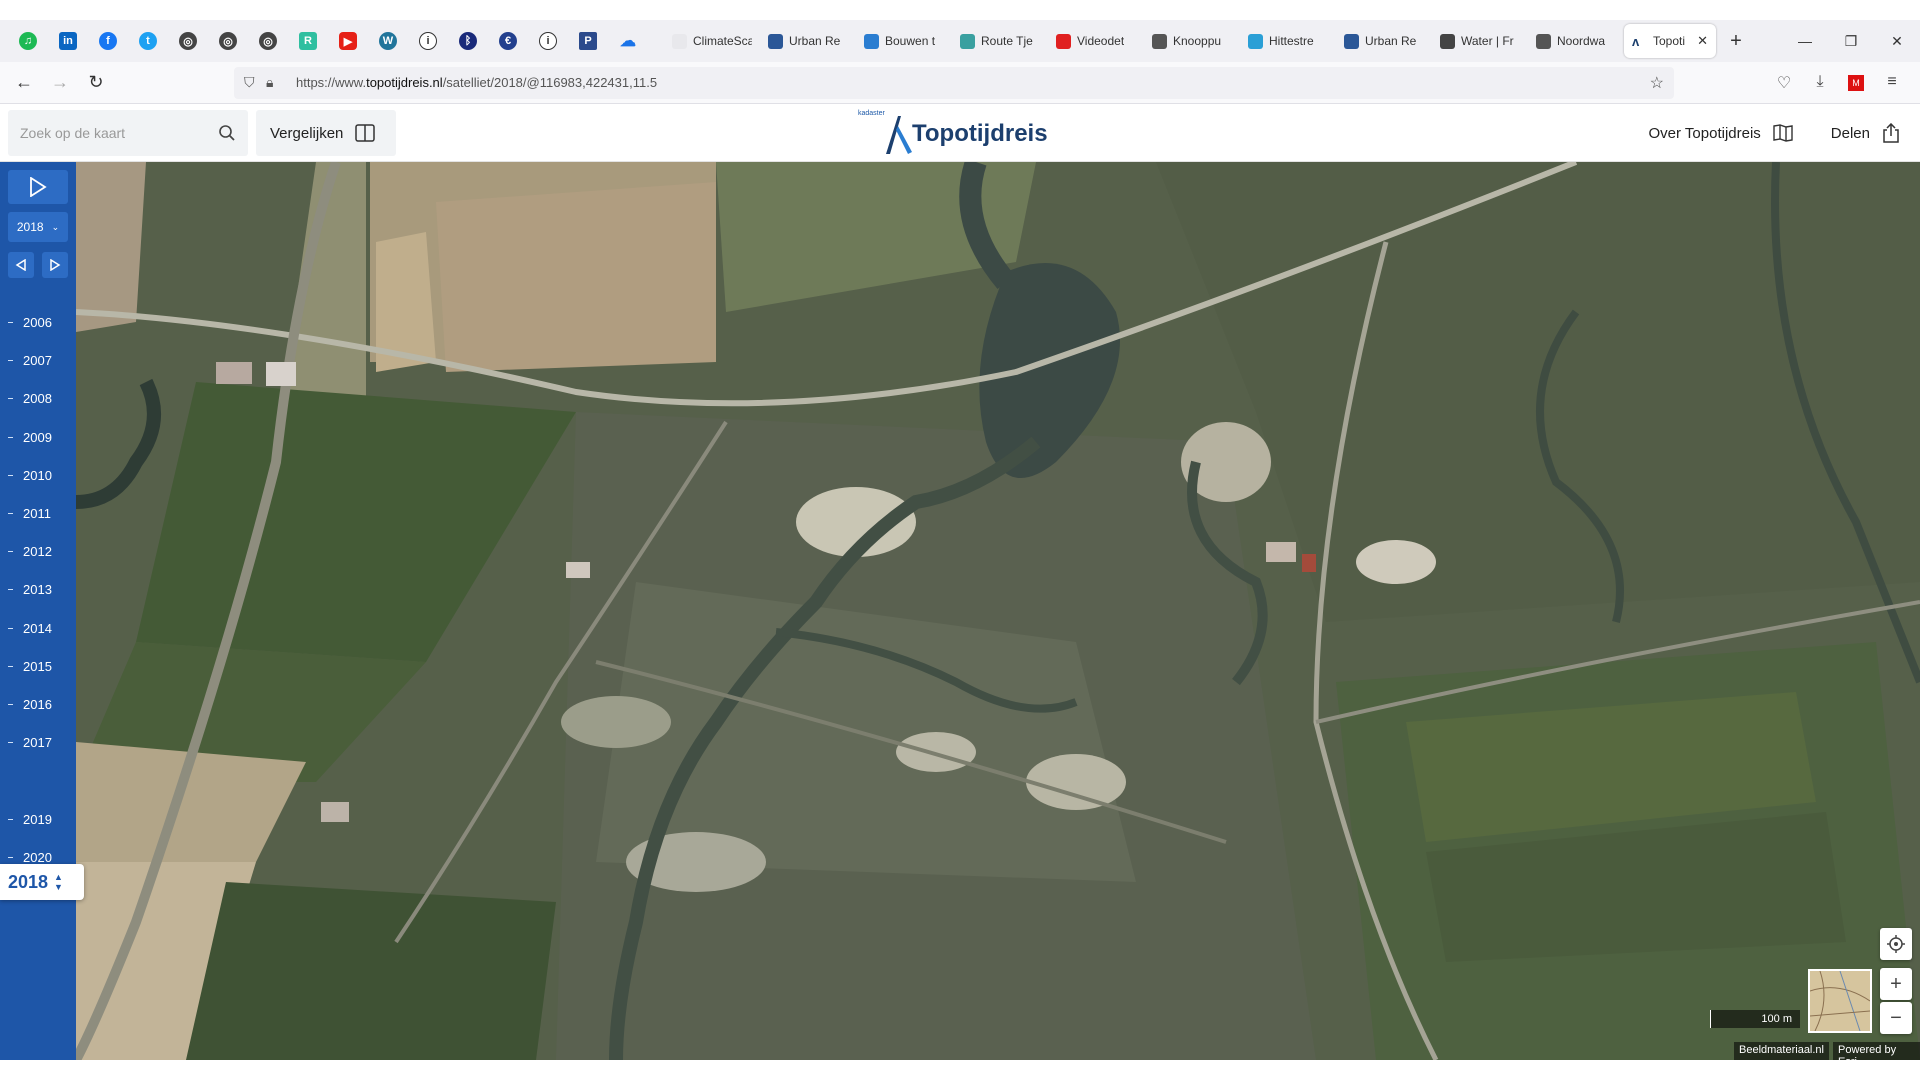 Image resolution: width=1920 pixels, height=1080 pixels. What do you see at coordinates (1736, 41) in the screenshot?
I see `new-tab-button: +` at bounding box center [1736, 41].